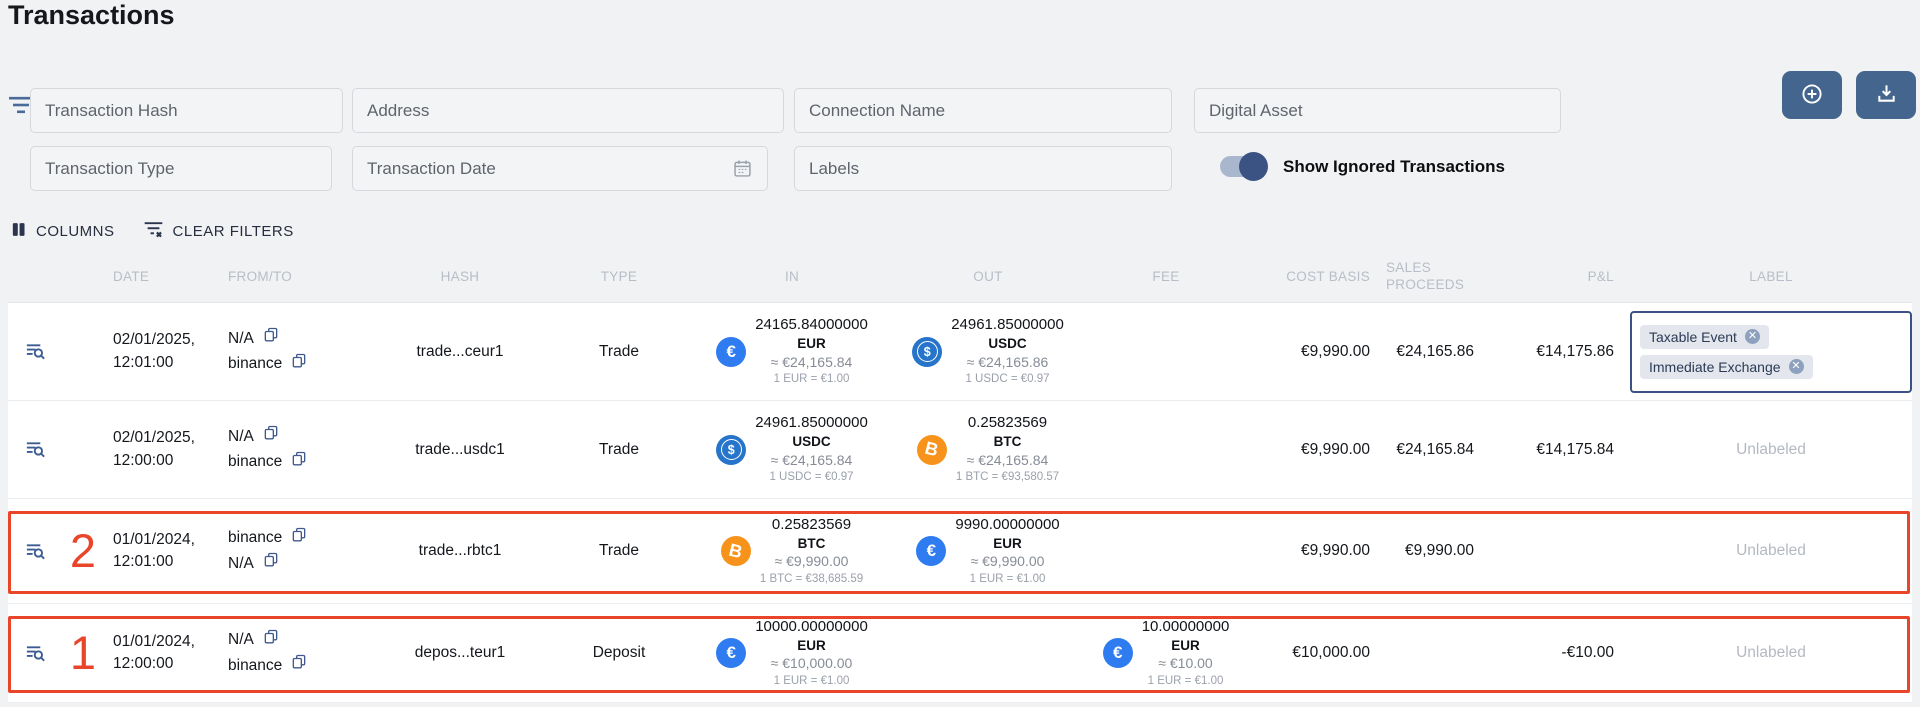 The image size is (1920, 707). What do you see at coordinates (1575, 449) in the screenshot?
I see `pnl-cell: €14,175.84` at bounding box center [1575, 449].